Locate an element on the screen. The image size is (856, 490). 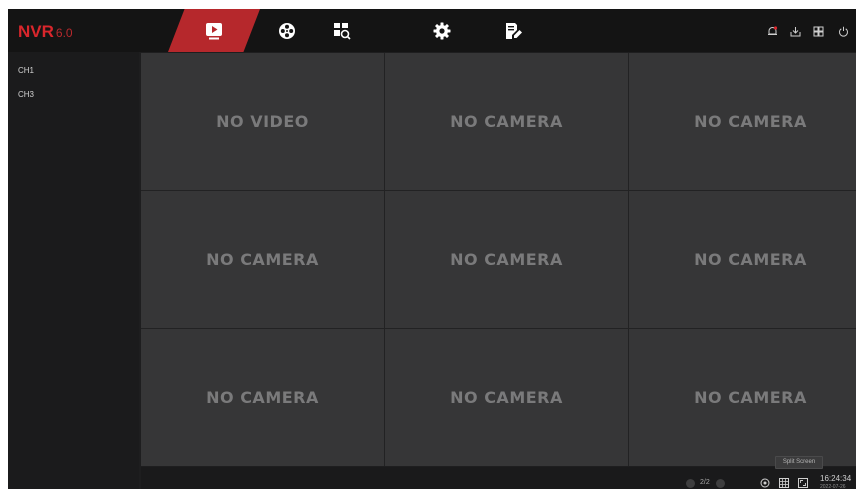
split-grid-icon is located at coordinates (783, 483).